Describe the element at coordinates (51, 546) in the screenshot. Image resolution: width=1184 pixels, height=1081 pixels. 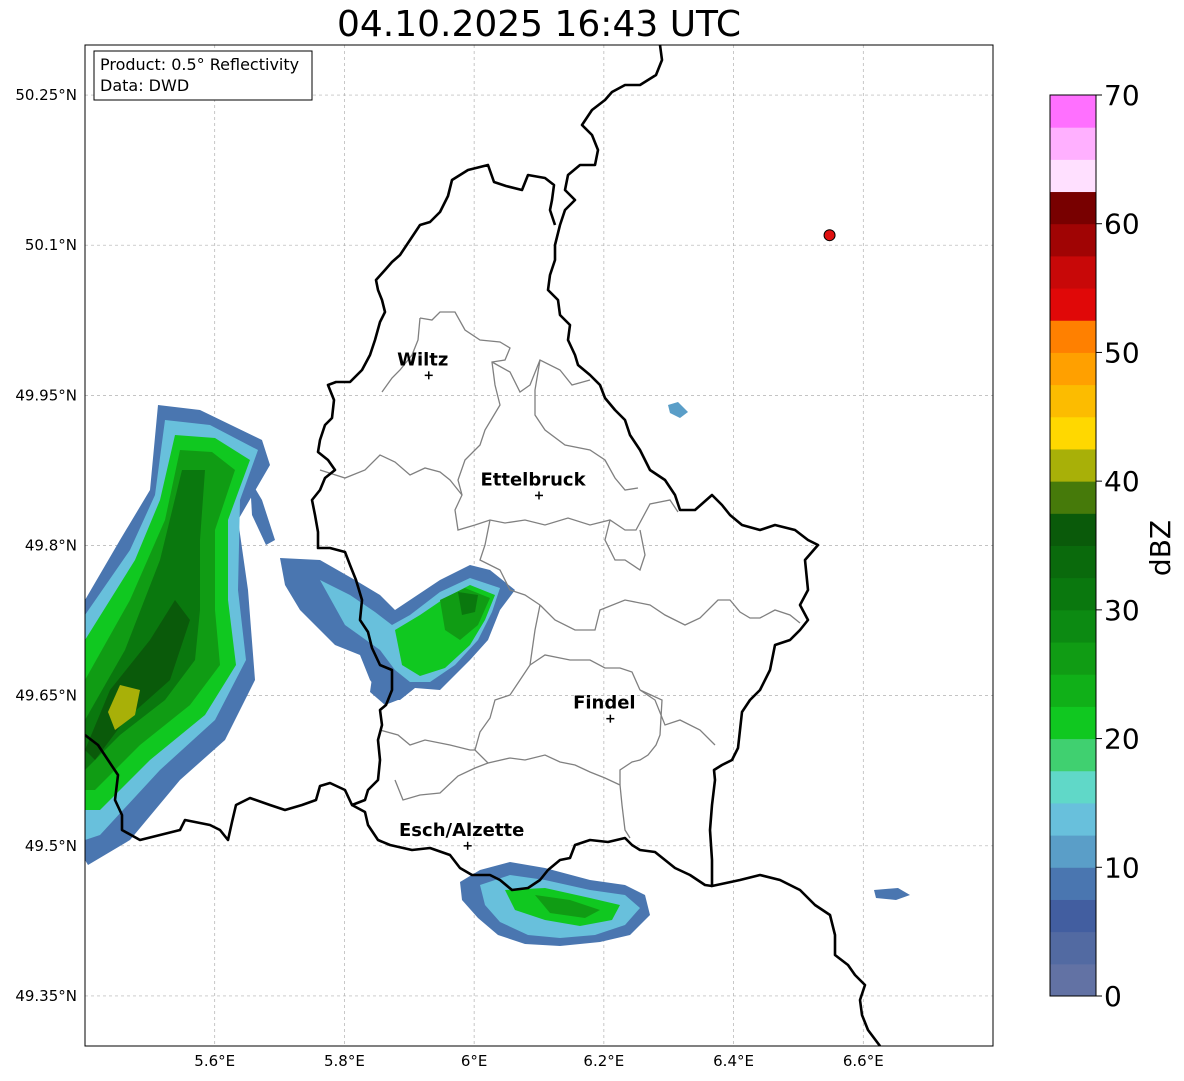
I see `lat-tick-label: 49.8°N` at that location.